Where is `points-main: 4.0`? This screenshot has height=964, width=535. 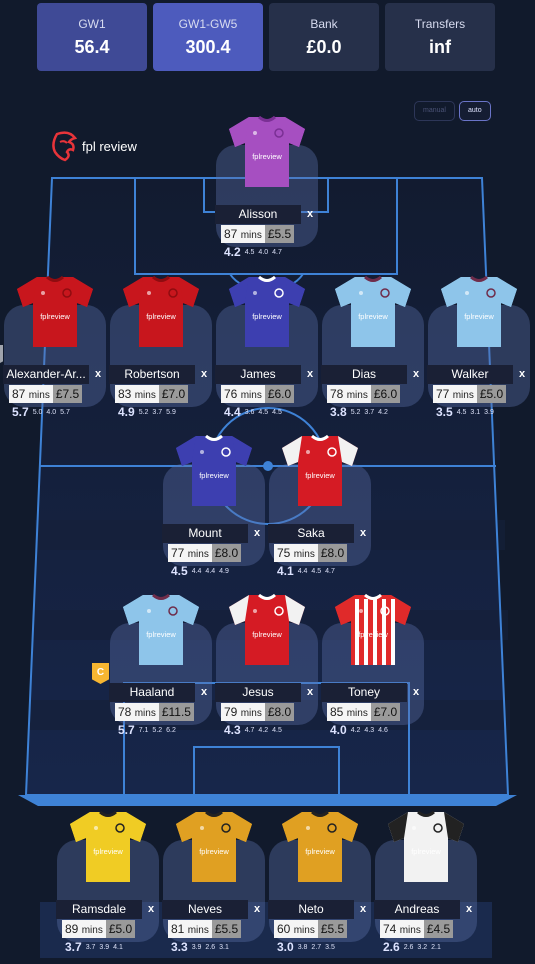
points-main: 4.0 is located at coordinates (338, 730).